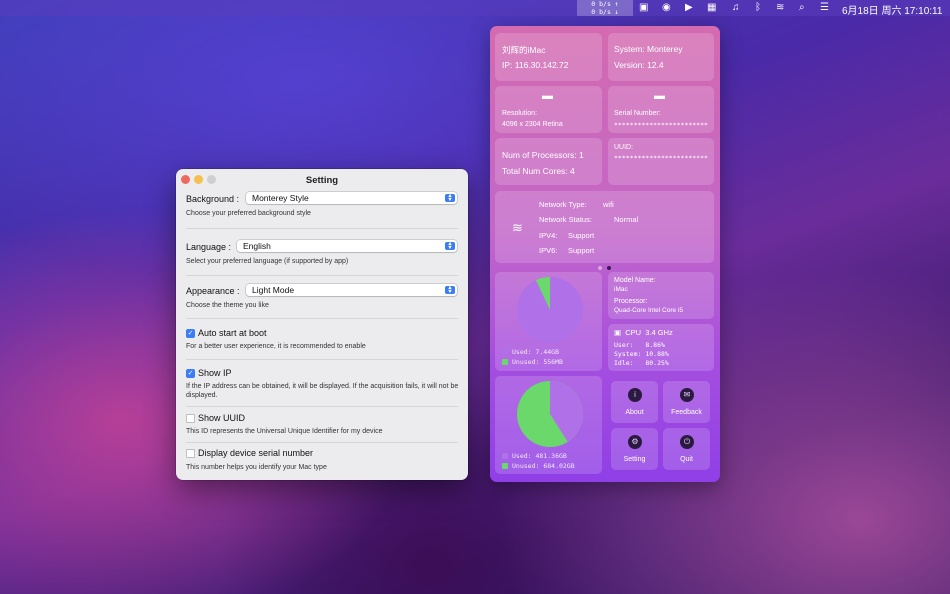  What do you see at coordinates (190, 418) in the screenshot?
I see `show-uuid-checkbox` at bounding box center [190, 418].